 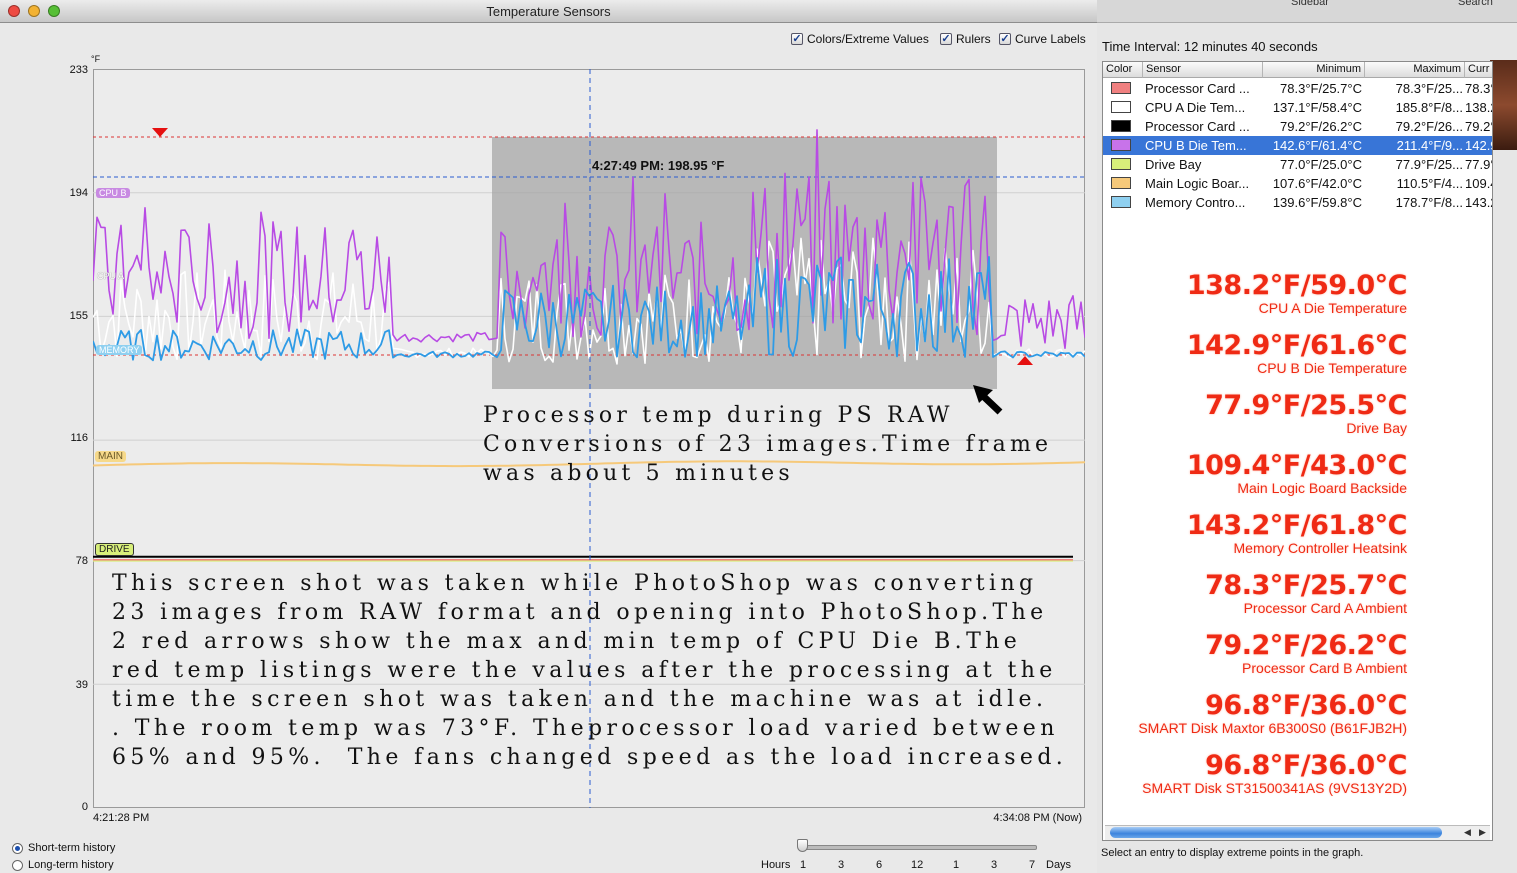 I want to click on history-scale-slider-thumb, so click(x=802, y=845).